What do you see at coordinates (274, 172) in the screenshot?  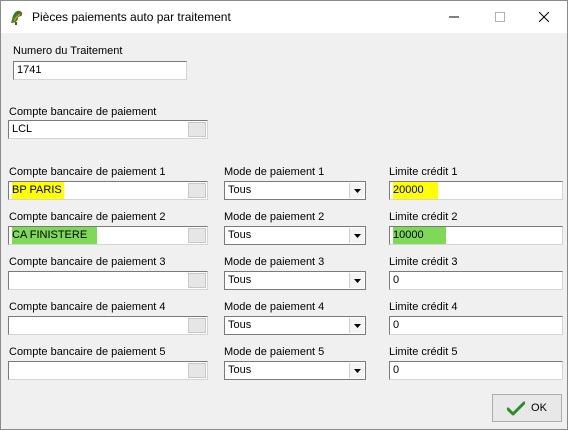 I see `mode-1-label: Mode de paiement 1` at bounding box center [274, 172].